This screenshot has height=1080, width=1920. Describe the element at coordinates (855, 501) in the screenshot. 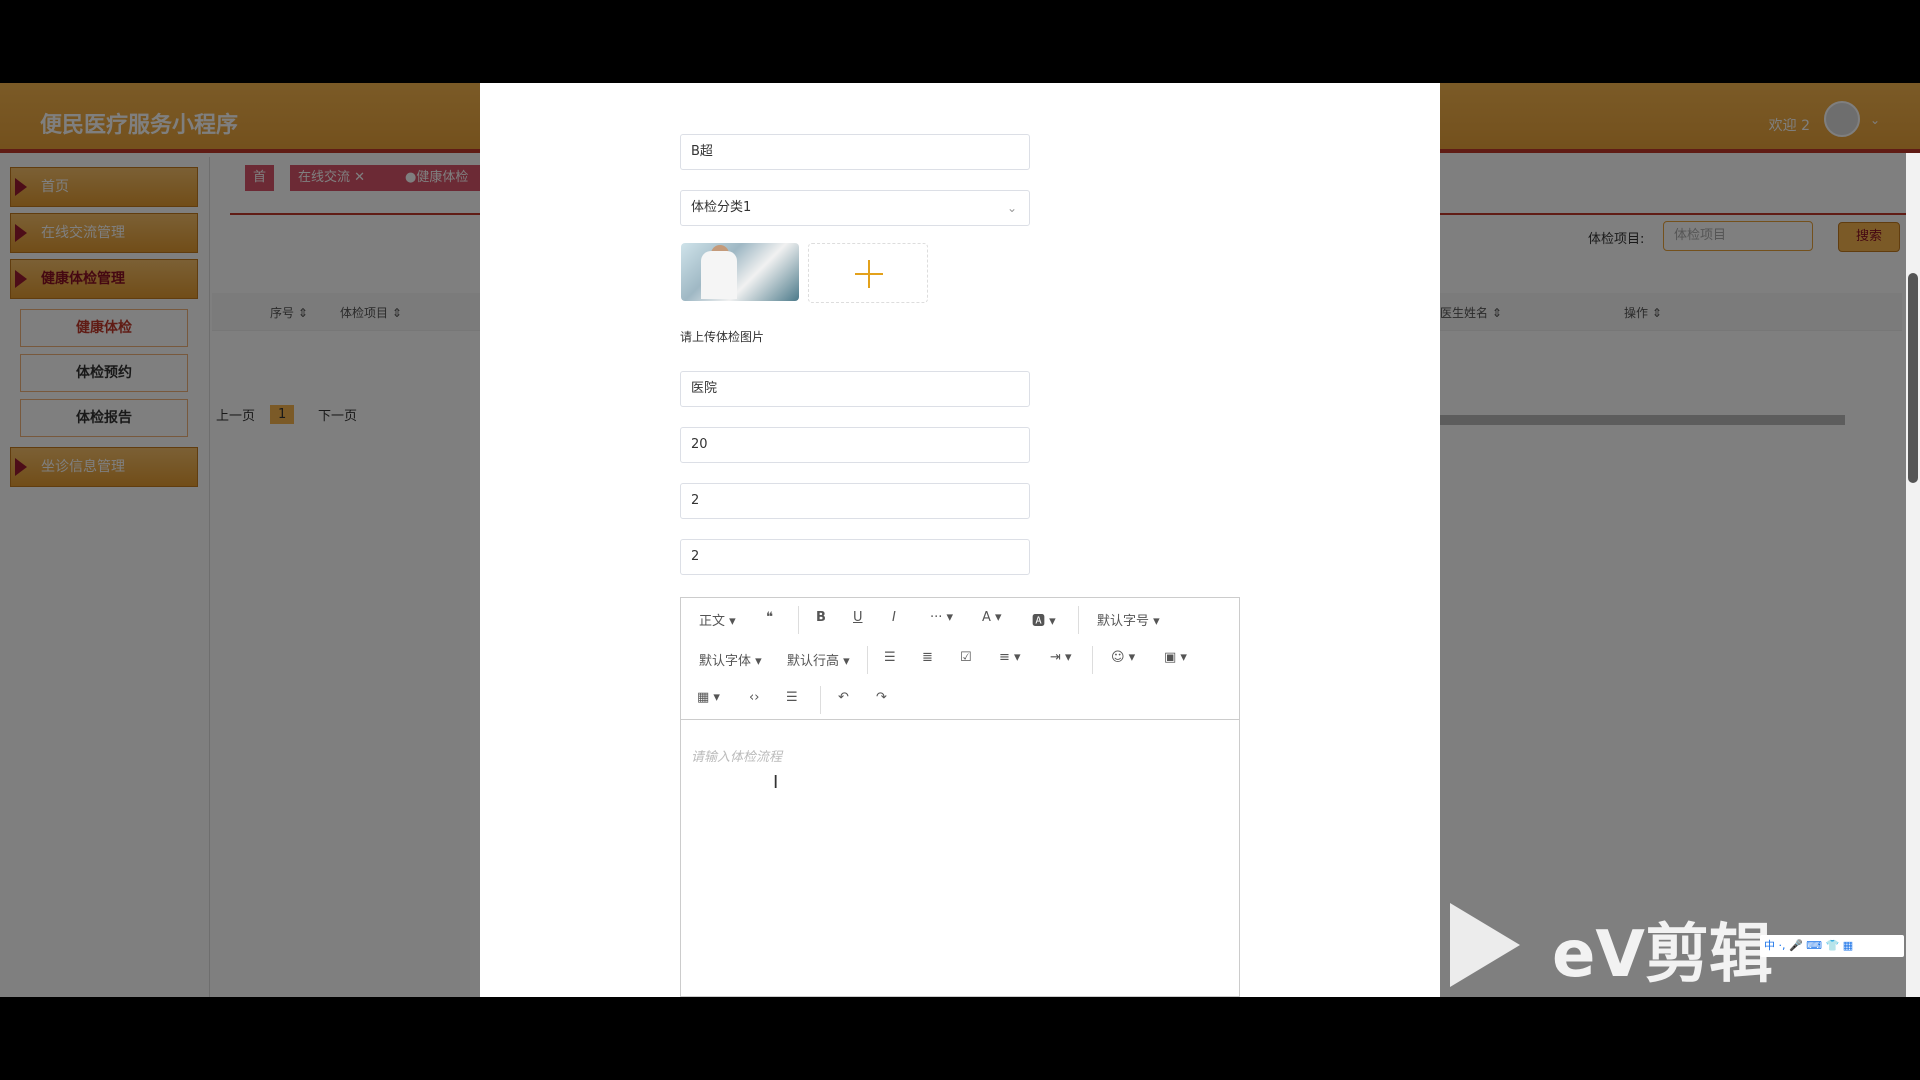

I see `doctor-account-input: 2` at that location.